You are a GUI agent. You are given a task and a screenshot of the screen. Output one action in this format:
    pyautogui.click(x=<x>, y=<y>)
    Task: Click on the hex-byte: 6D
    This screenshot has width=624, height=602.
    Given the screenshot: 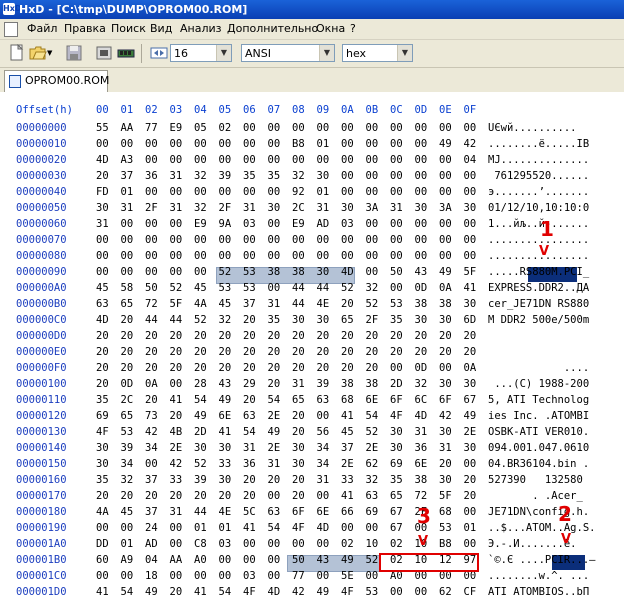 What is the action you would take?
    pyautogui.click(x=470, y=320)
    